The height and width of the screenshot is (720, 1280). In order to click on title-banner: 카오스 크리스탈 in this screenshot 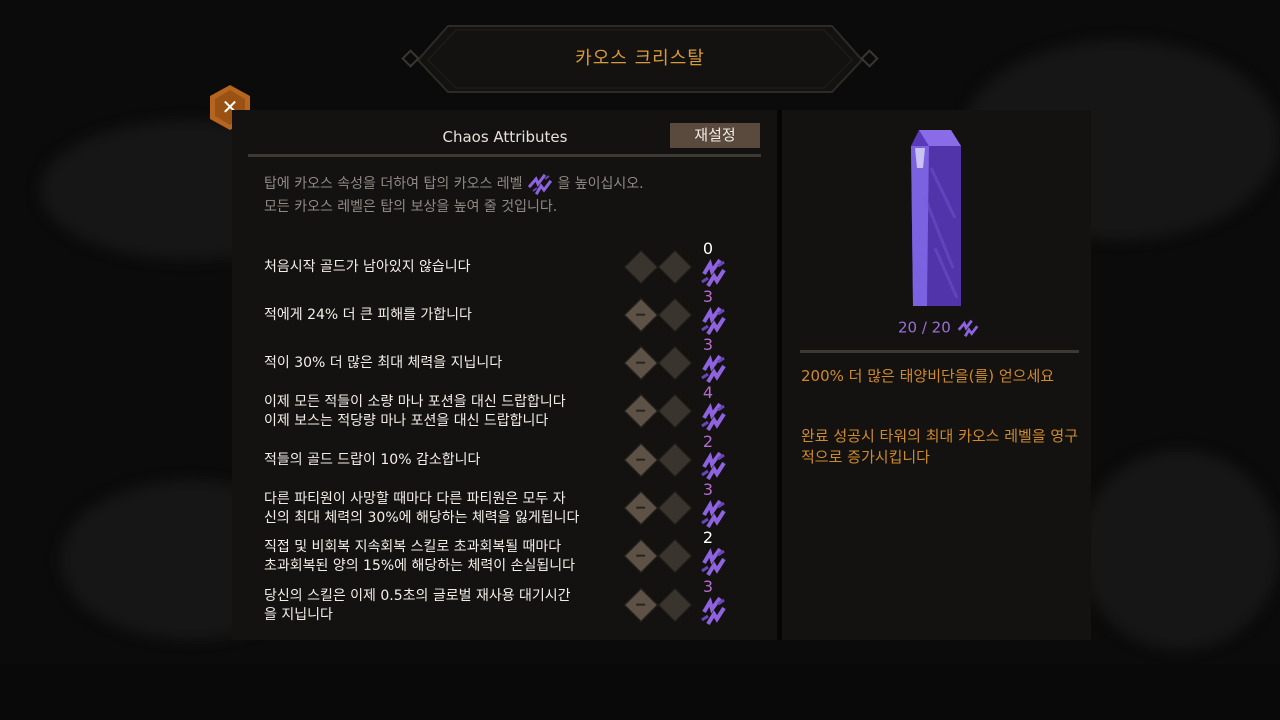, I will do `click(640, 58)`.